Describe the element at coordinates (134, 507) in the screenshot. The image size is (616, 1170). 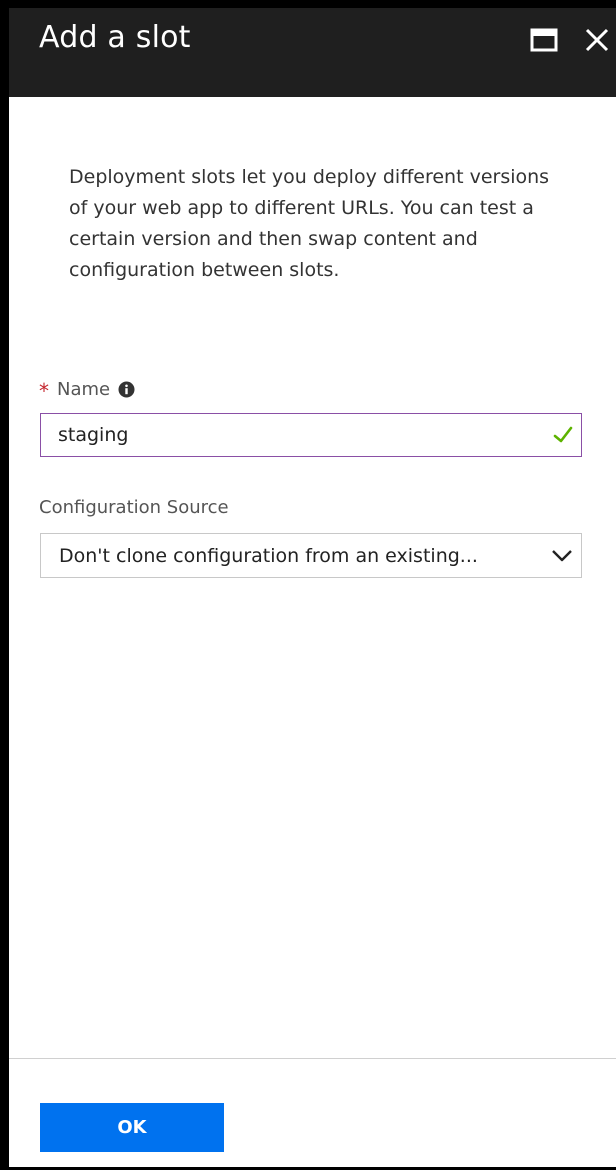
I see `configuration-source-label: Configuration Source` at that location.